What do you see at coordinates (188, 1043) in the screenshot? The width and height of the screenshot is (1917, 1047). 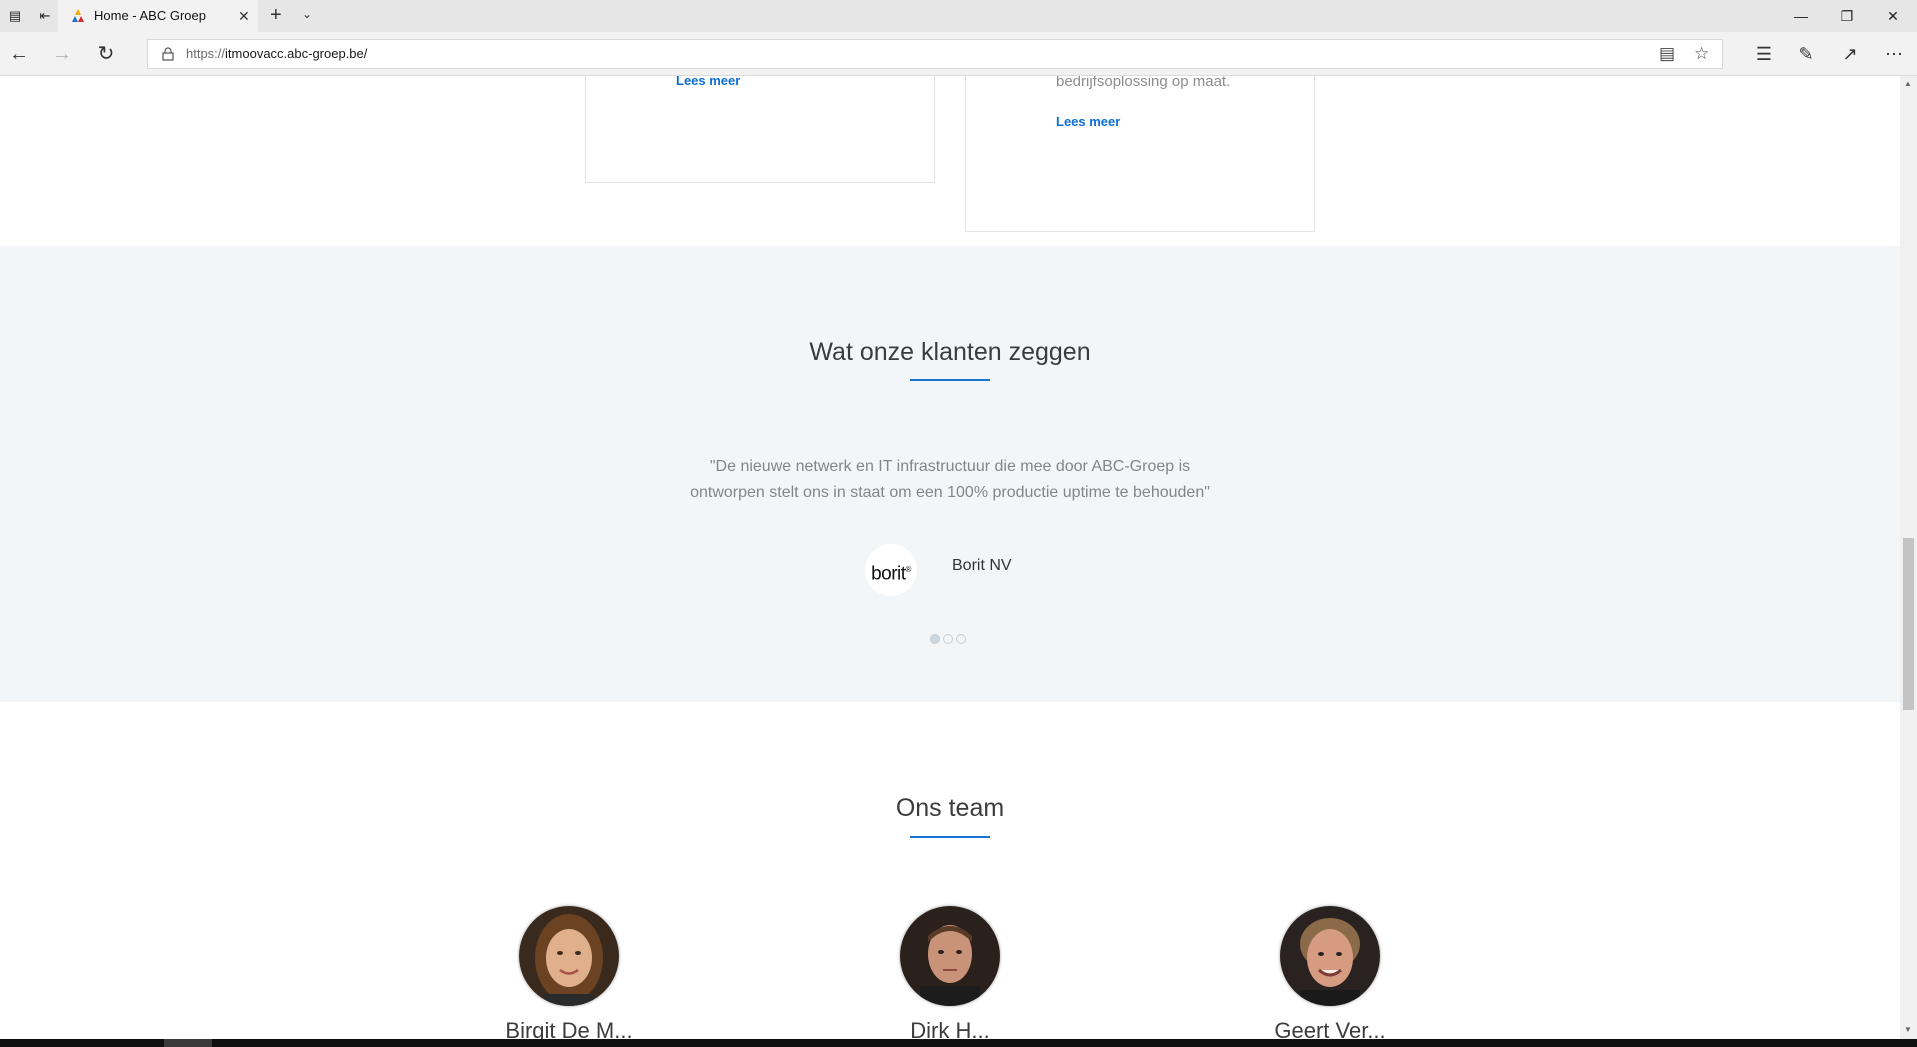 I see `taskbar-active-app` at bounding box center [188, 1043].